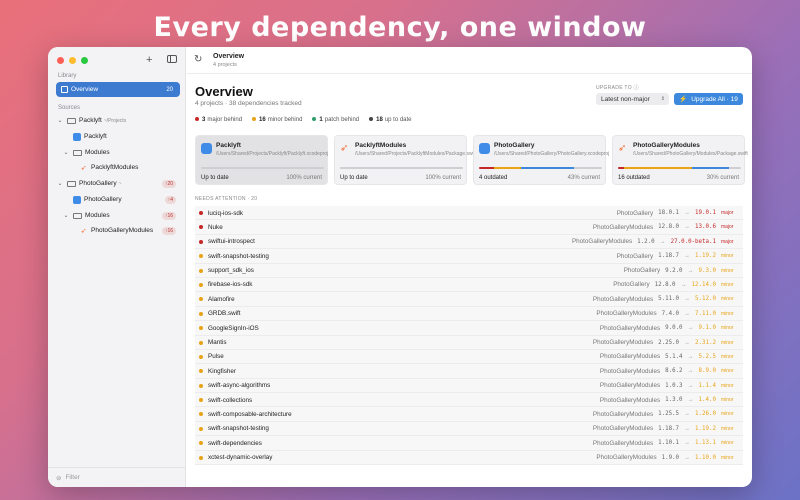 This screenshot has height=500, width=800. Describe the element at coordinates (674, 385) in the screenshot. I see `current-version: 1.0.3` at that location.